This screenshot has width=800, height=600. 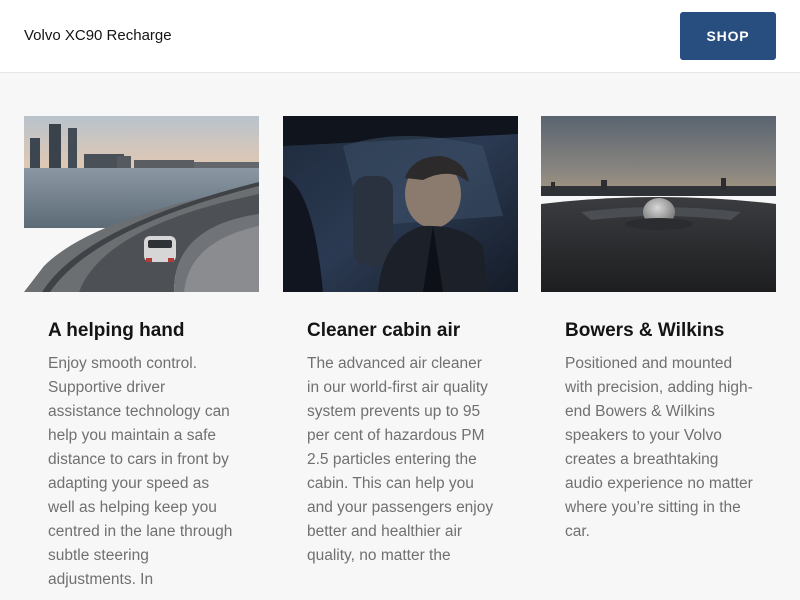 I want to click on dashboard-speaker-image, so click(x=658, y=204).